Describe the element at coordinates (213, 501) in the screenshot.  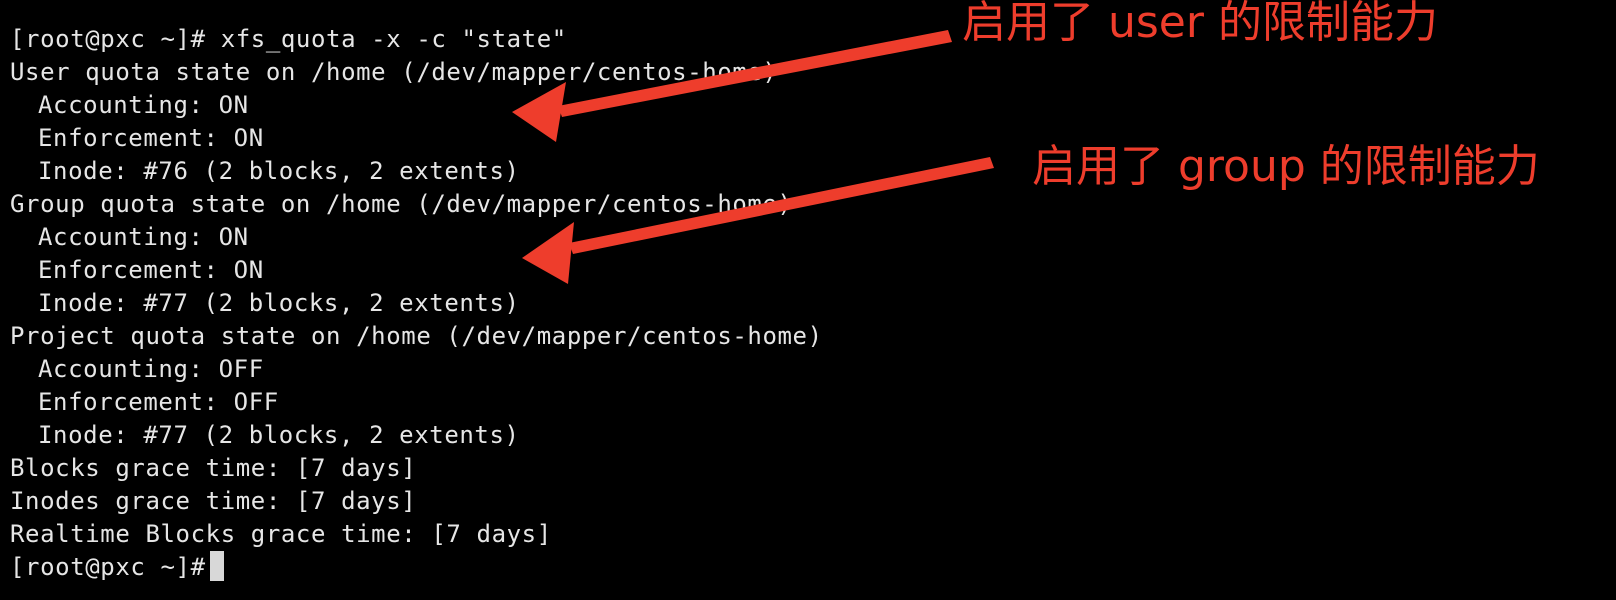
I see `inodes-grace-line: Inodes grace time: [7 days]` at that location.